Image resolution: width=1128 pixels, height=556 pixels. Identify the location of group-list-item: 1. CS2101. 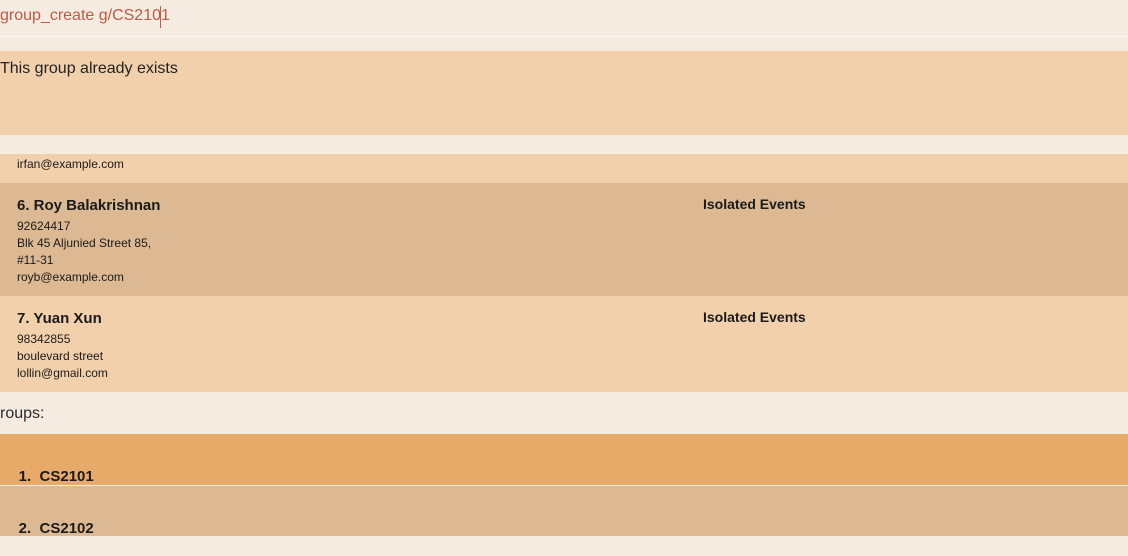
(564, 459).